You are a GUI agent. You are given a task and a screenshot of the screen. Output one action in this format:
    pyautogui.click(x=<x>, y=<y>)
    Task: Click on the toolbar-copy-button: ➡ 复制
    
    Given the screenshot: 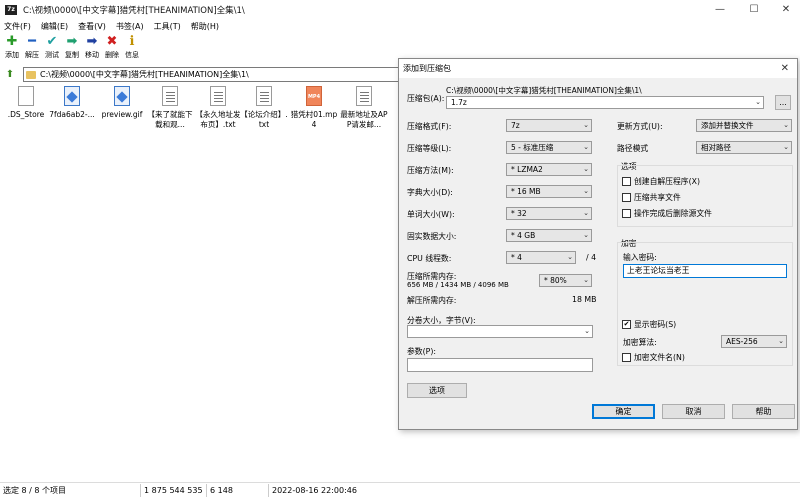 What is the action you would take?
    pyautogui.click(x=72, y=49)
    